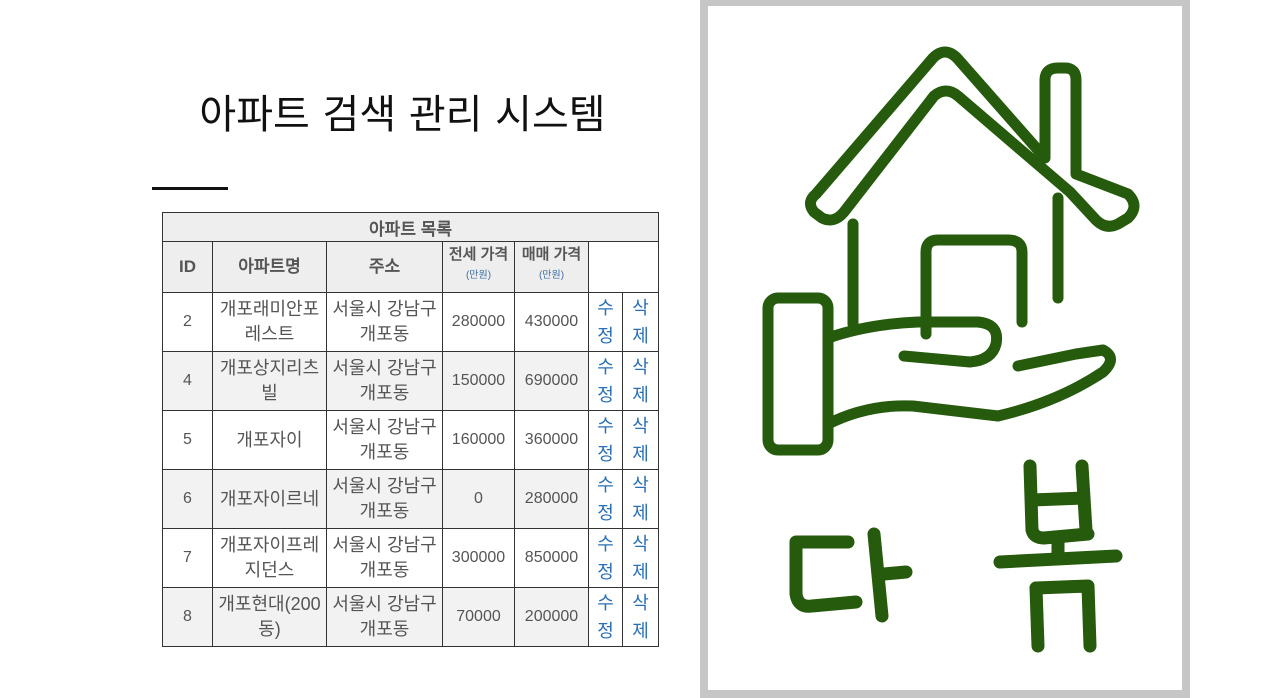 This screenshot has height=698, width=1280. Describe the element at coordinates (956, 556) in the screenshot. I see `logo-text` at that location.